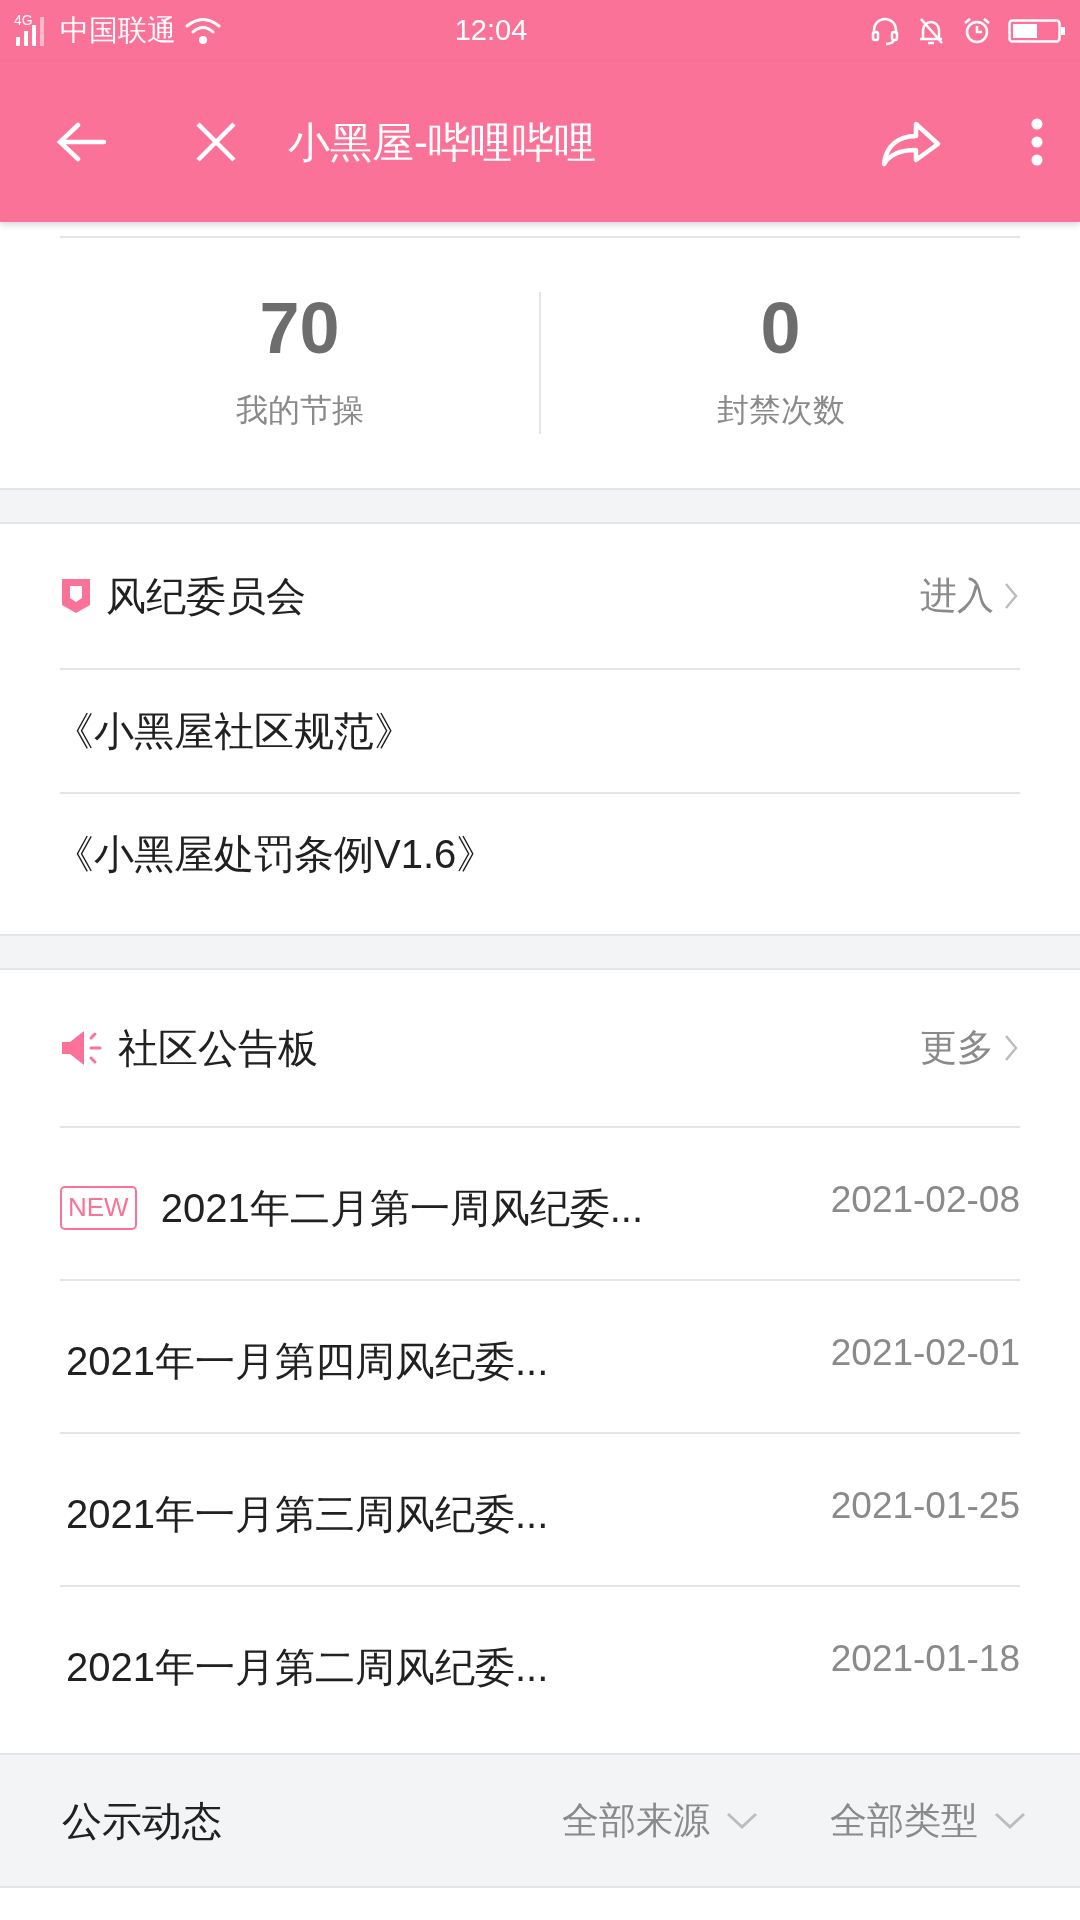 This screenshot has height=1920, width=1080. I want to click on close-icon, so click(216, 142).